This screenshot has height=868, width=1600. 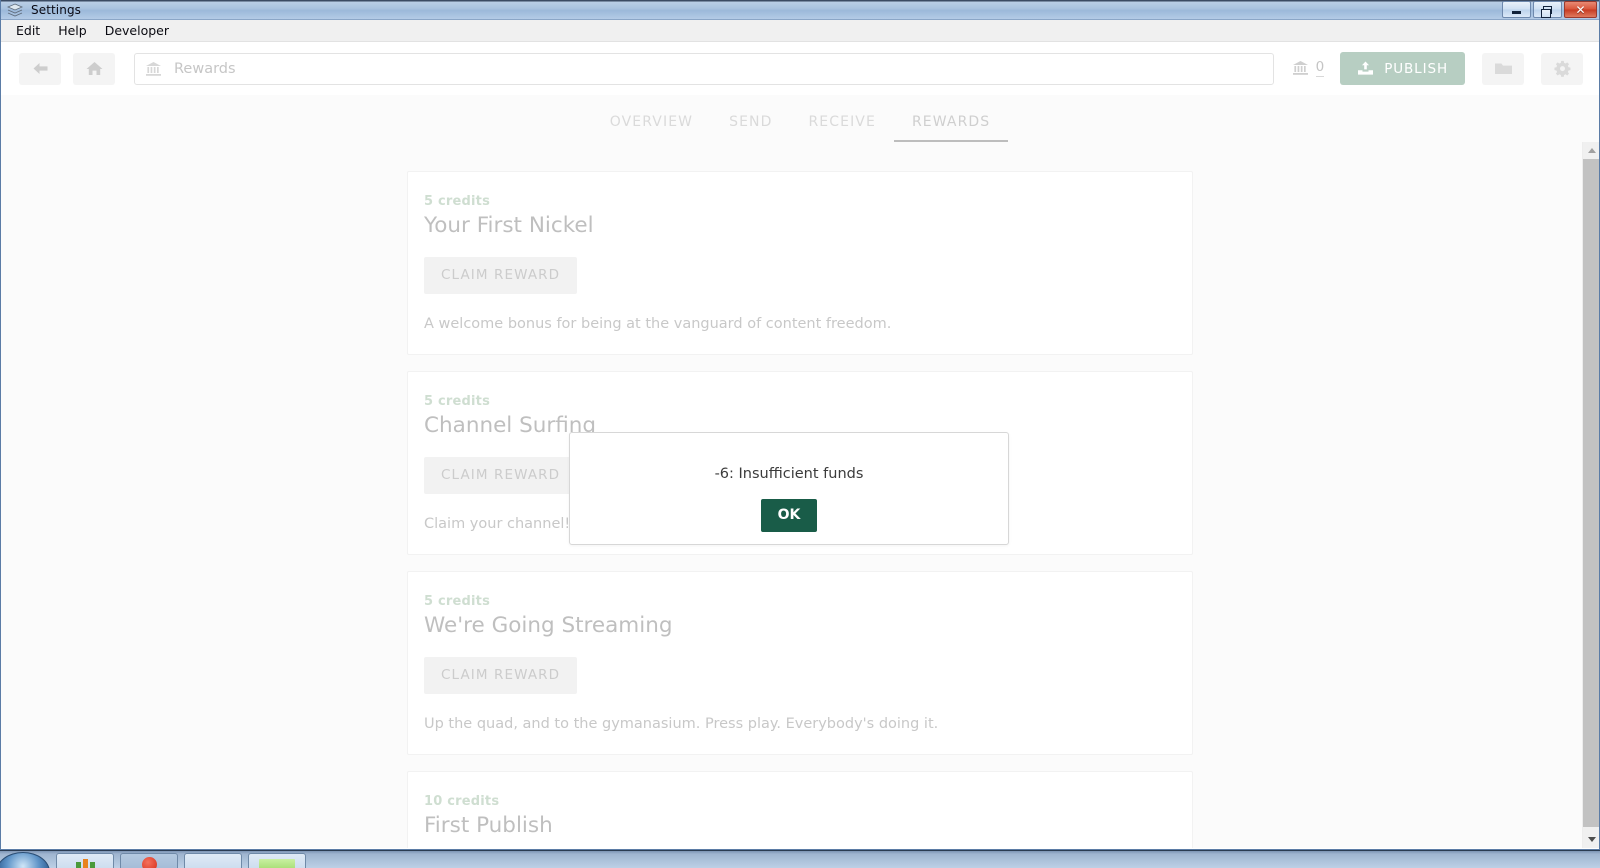 I want to click on dialog-ok-button: OK, so click(x=789, y=515).